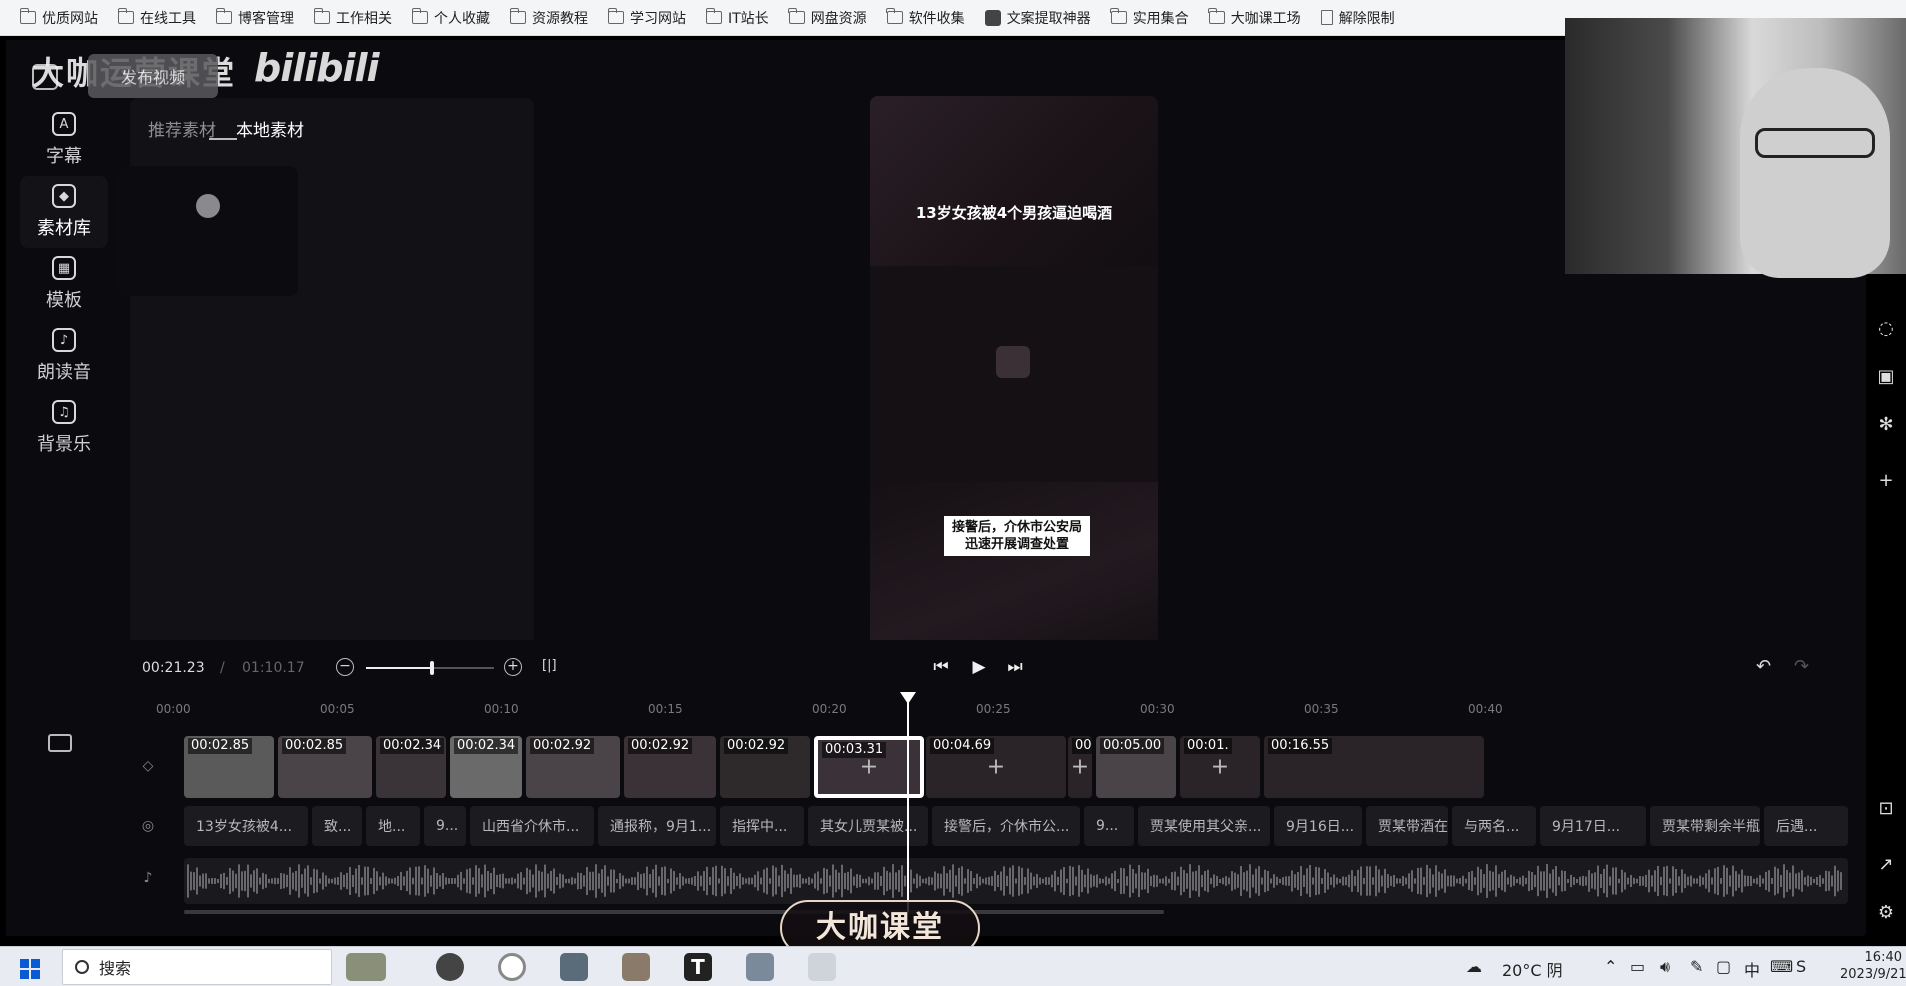 The width and height of the screenshot is (1906, 986). I want to click on game-icon: ▣, so click(1886, 376).